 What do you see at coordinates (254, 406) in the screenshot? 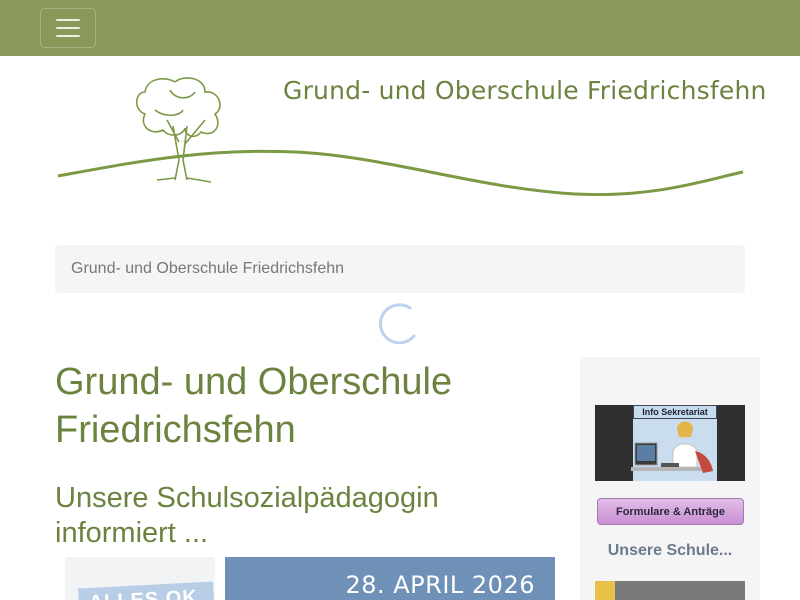
I see `page-title: Grund- und Oberschule Friedrichsfehn` at bounding box center [254, 406].